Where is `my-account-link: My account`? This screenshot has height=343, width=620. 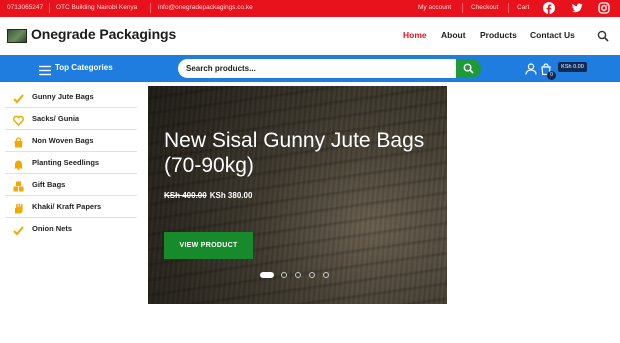 my-account-link: My account is located at coordinates (434, 7).